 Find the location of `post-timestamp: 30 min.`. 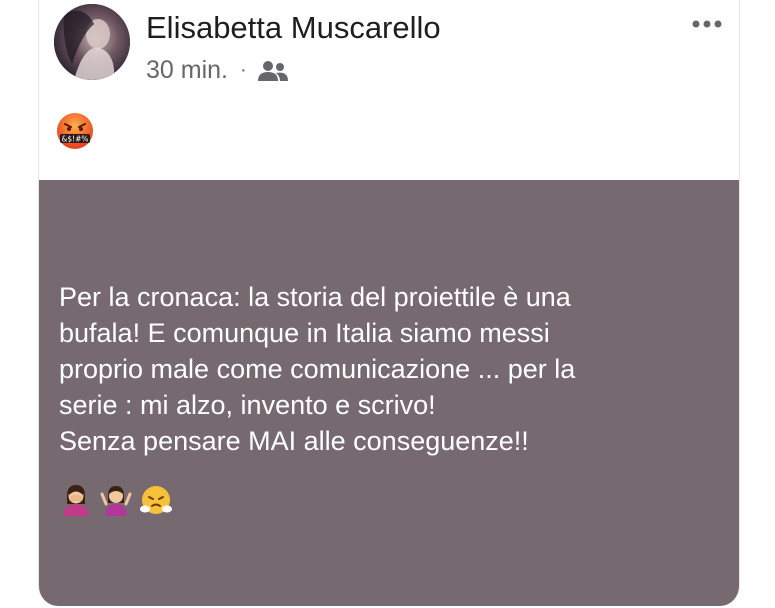

post-timestamp: 30 min. is located at coordinates (187, 70).